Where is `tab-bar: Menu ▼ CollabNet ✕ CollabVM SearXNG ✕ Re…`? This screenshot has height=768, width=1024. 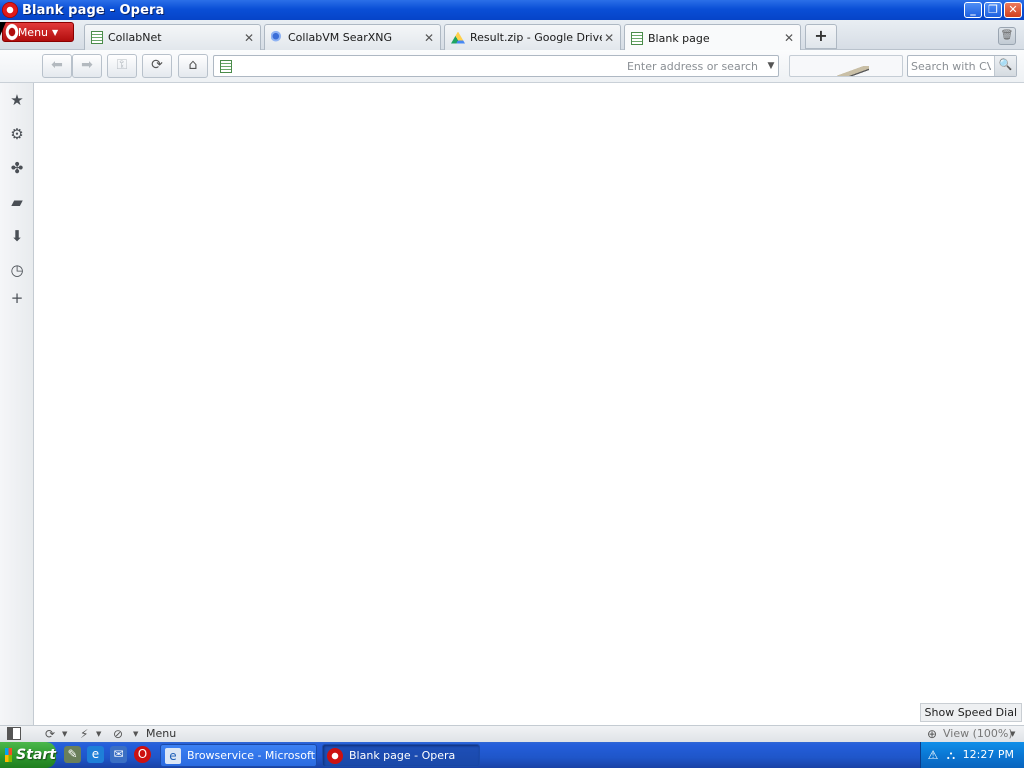
tab-bar: Menu ▼ CollabNet ✕ CollabVM SearXNG ✕ Re… is located at coordinates (512, 35).